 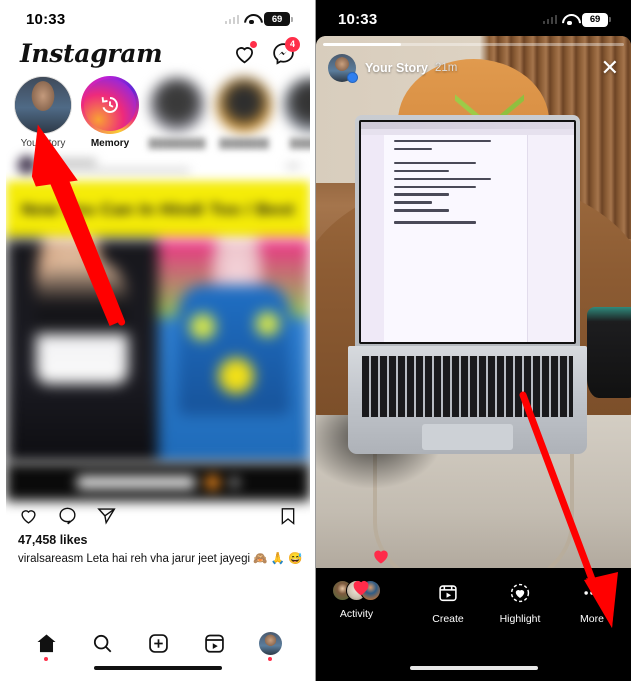 I want to click on create-reel-icon, so click(x=448, y=593).